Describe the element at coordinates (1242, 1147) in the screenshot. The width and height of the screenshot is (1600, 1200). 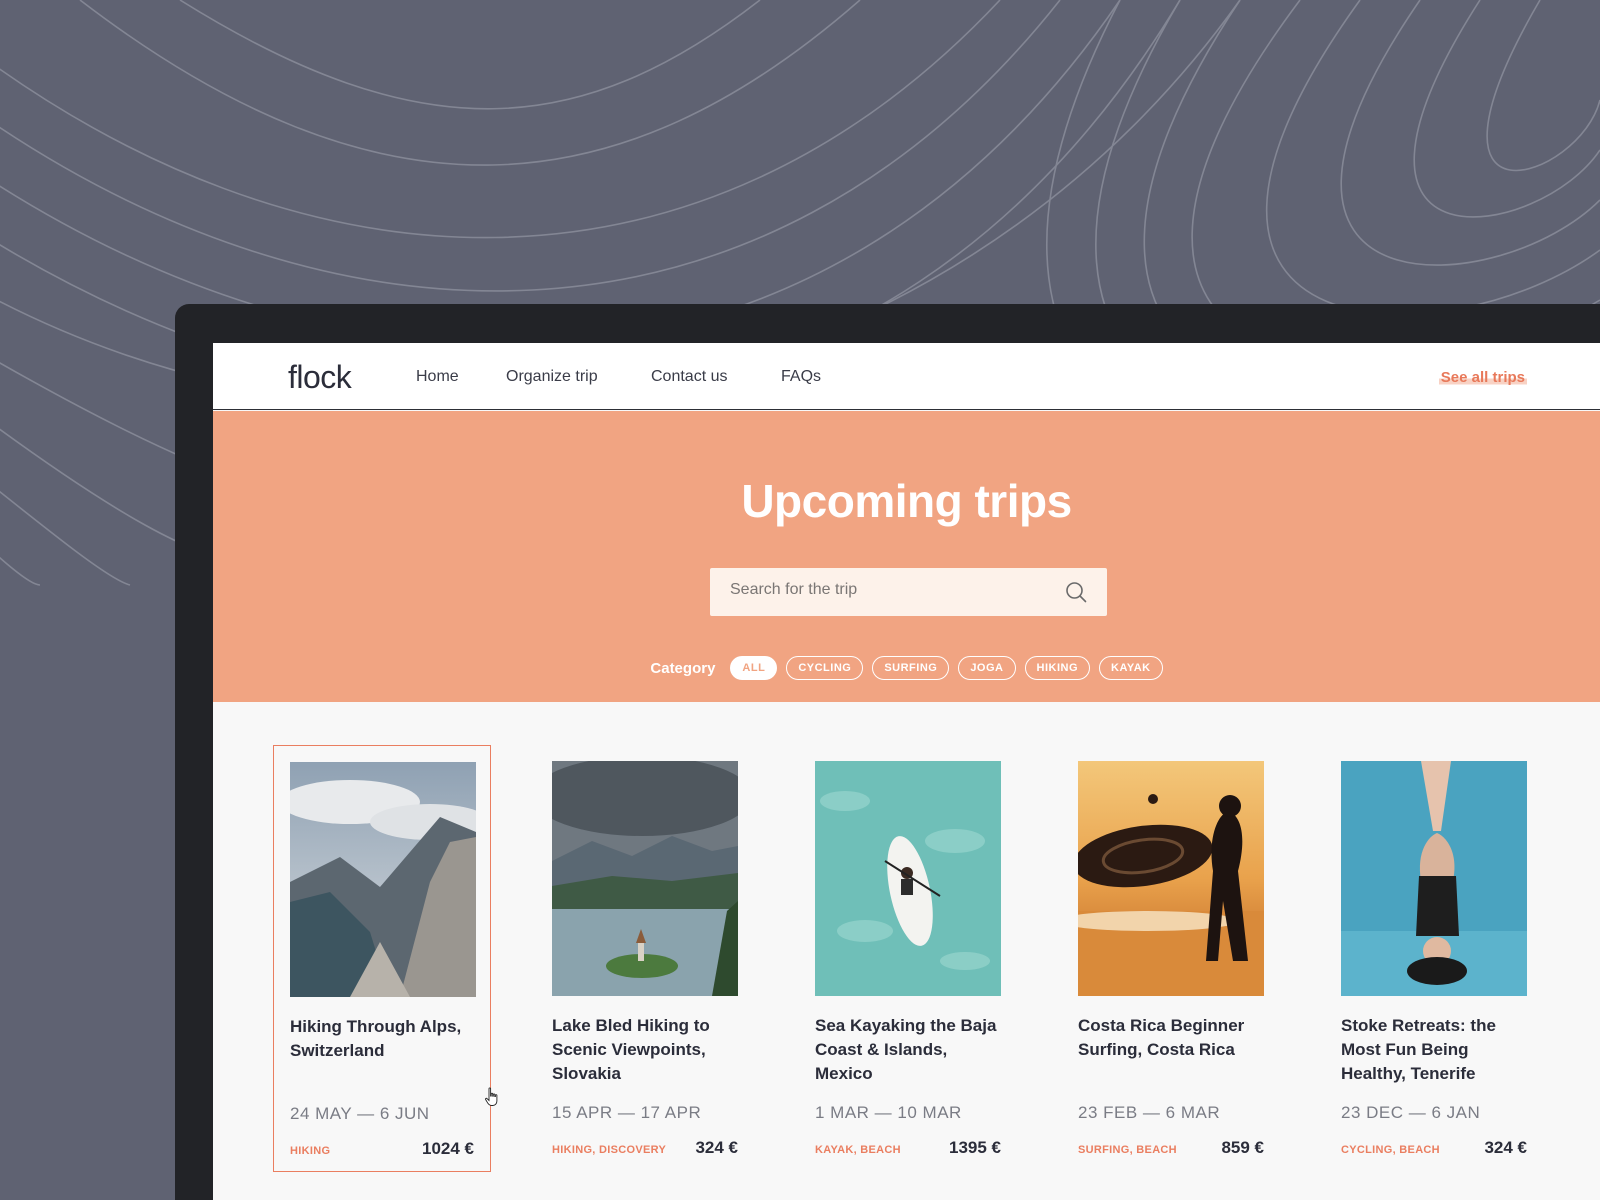
I see `trip-price: 859 €` at that location.